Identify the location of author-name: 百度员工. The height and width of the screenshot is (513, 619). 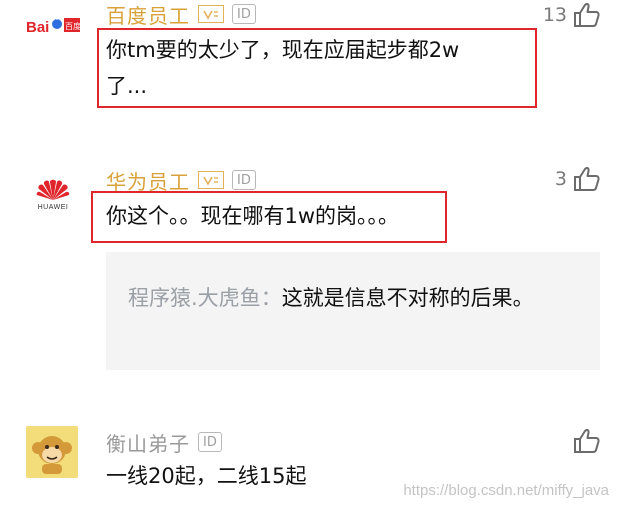
(148, 14).